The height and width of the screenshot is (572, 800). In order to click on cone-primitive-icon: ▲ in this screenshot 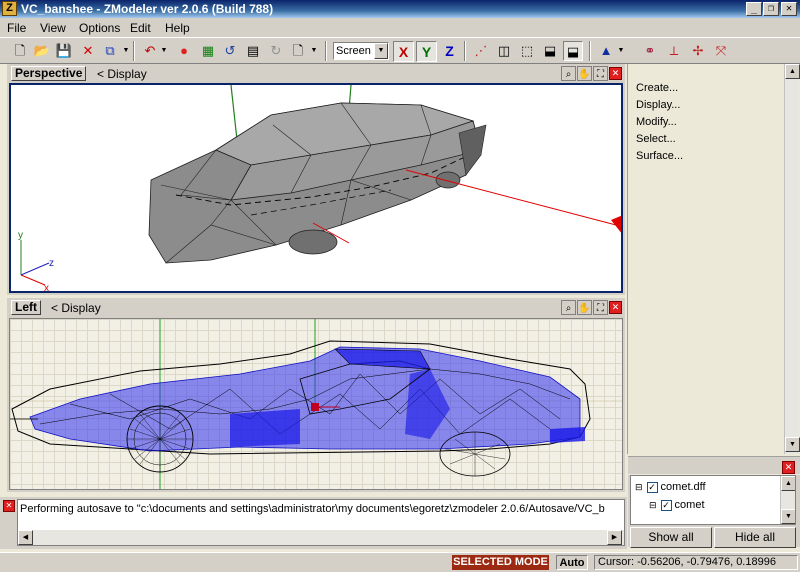, I will do `click(606, 51)`.